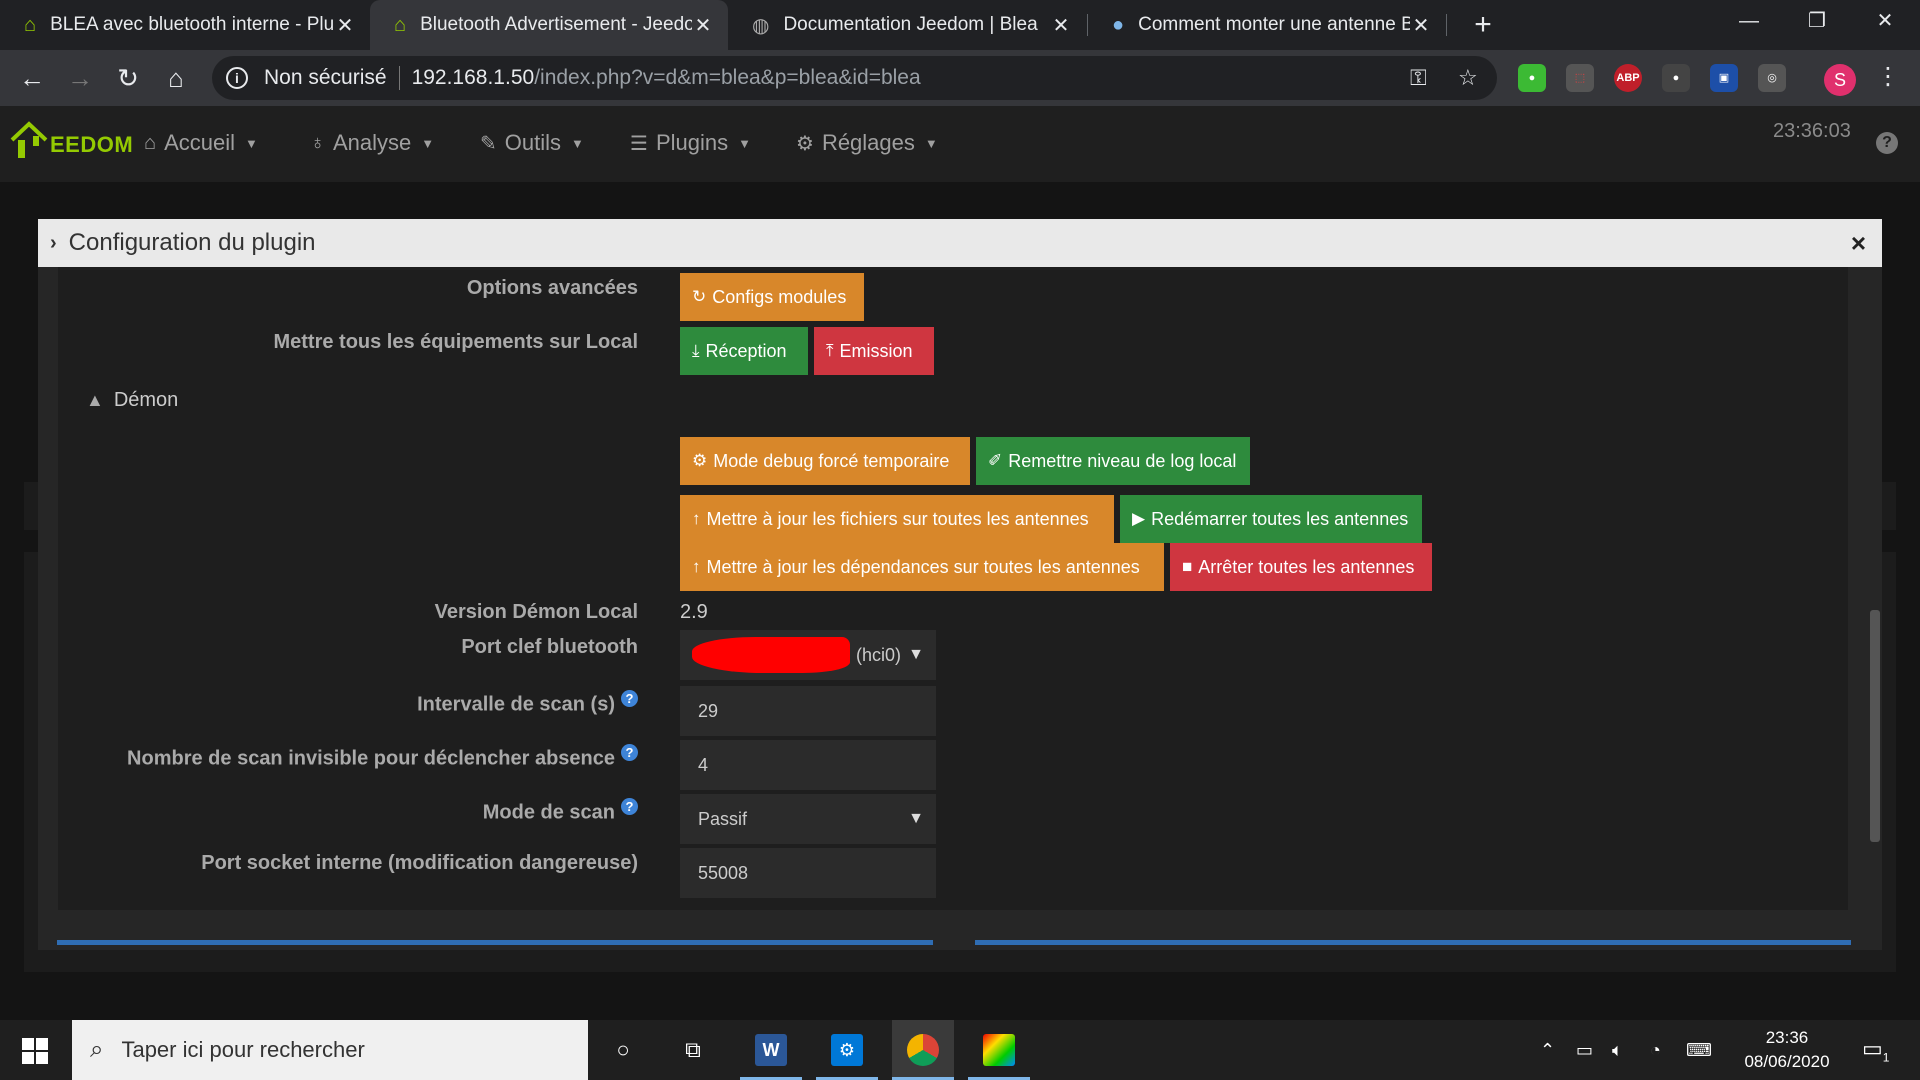 This screenshot has height=1080, width=1920. I want to click on url-host: 192.168.1.50, so click(473, 77).